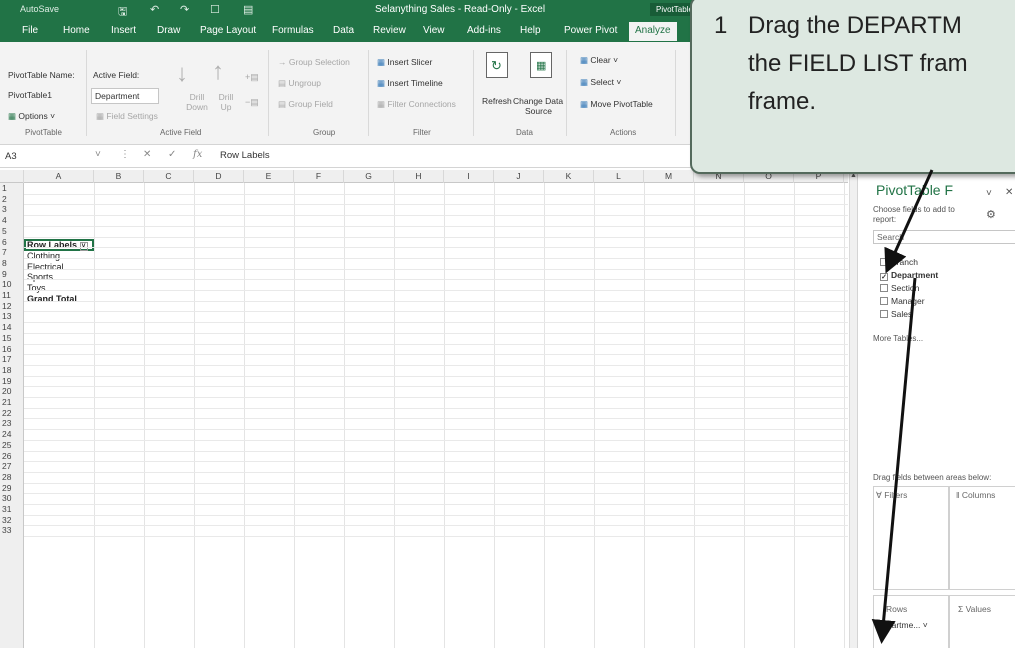 The width and height of the screenshot is (1015, 648). I want to click on drag-arrow, so click(894, 460).